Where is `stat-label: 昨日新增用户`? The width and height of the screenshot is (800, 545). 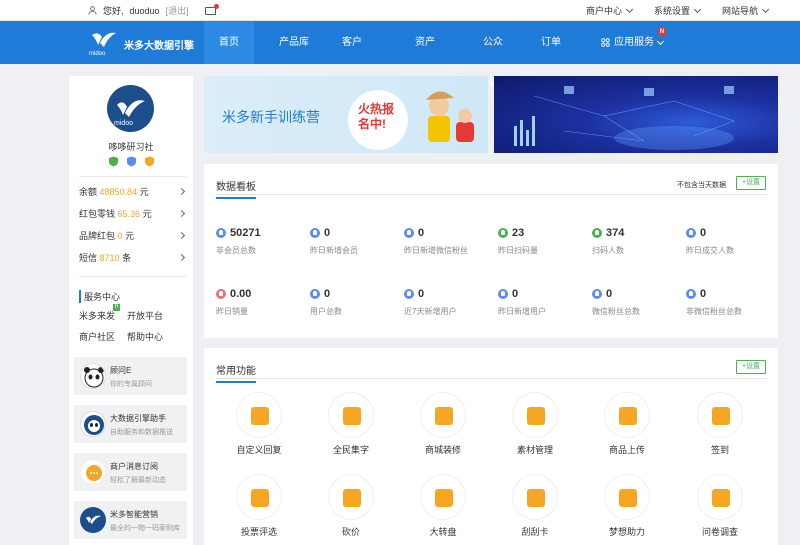
stat-label: 昨日新增用户 is located at coordinates (522, 311).